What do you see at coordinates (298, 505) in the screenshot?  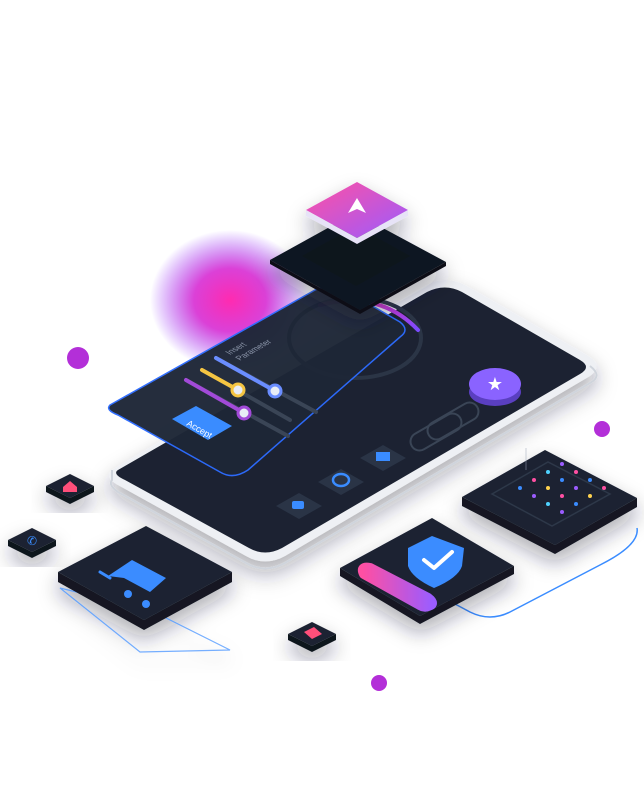 I see `video-camera-icon` at bounding box center [298, 505].